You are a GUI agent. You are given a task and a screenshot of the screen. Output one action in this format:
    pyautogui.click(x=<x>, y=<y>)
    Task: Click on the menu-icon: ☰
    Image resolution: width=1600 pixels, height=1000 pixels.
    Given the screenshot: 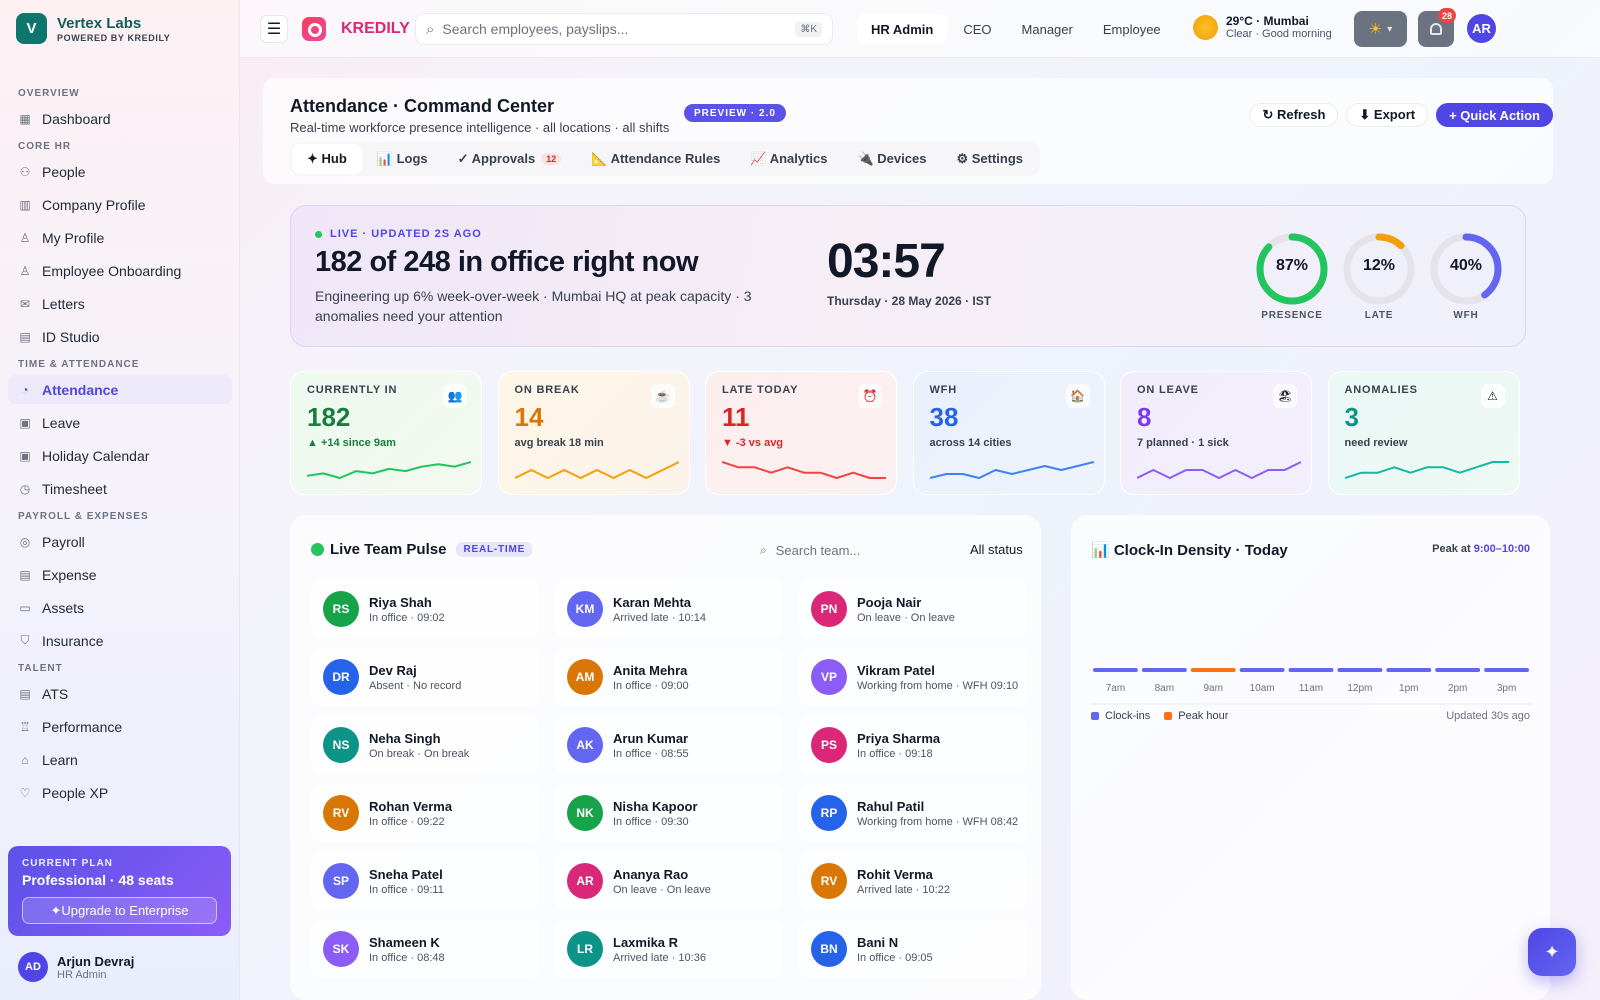 What is the action you would take?
    pyautogui.click(x=274, y=29)
    